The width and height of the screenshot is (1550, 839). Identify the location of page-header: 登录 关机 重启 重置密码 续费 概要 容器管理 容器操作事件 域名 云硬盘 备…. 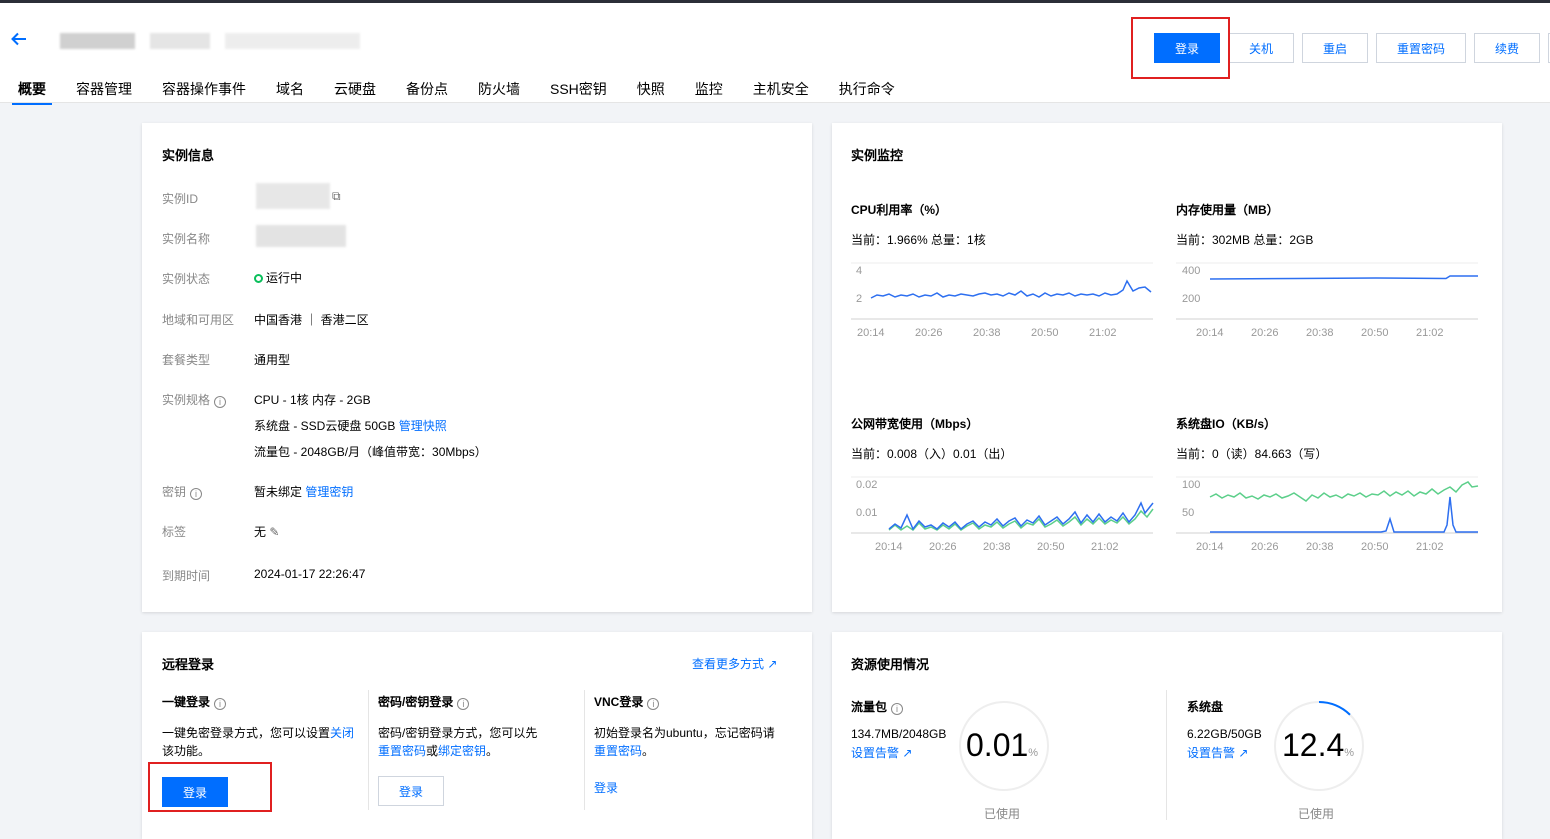
(775, 54).